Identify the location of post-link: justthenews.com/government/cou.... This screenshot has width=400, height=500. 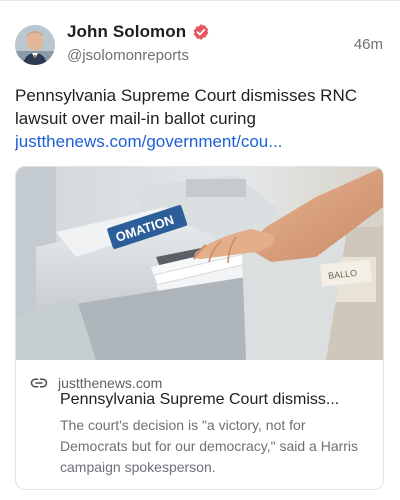
(201, 141).